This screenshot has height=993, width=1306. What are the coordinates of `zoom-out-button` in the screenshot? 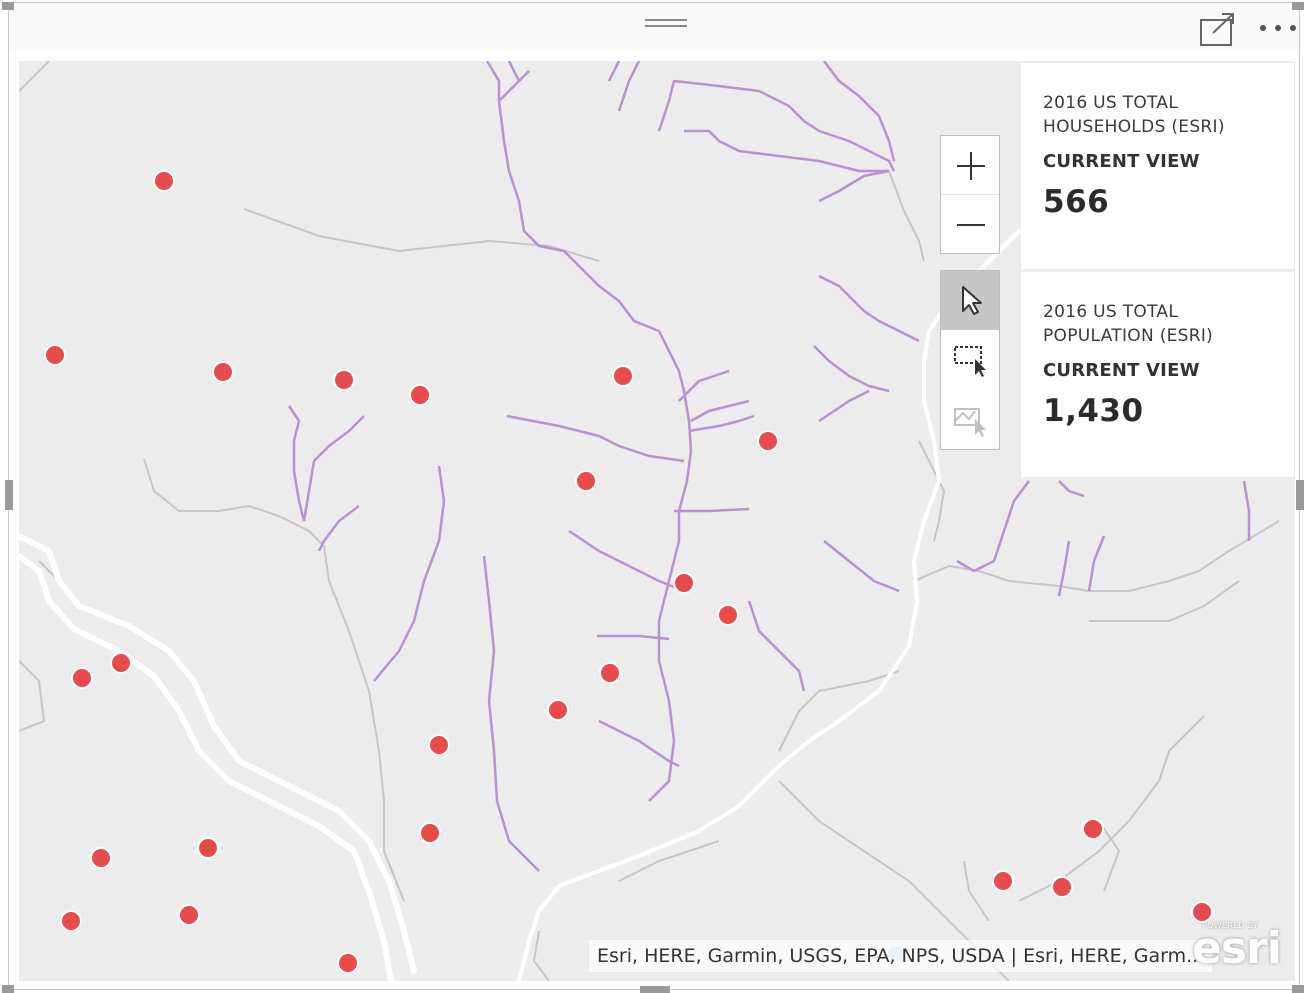 It's located at (970, 224).